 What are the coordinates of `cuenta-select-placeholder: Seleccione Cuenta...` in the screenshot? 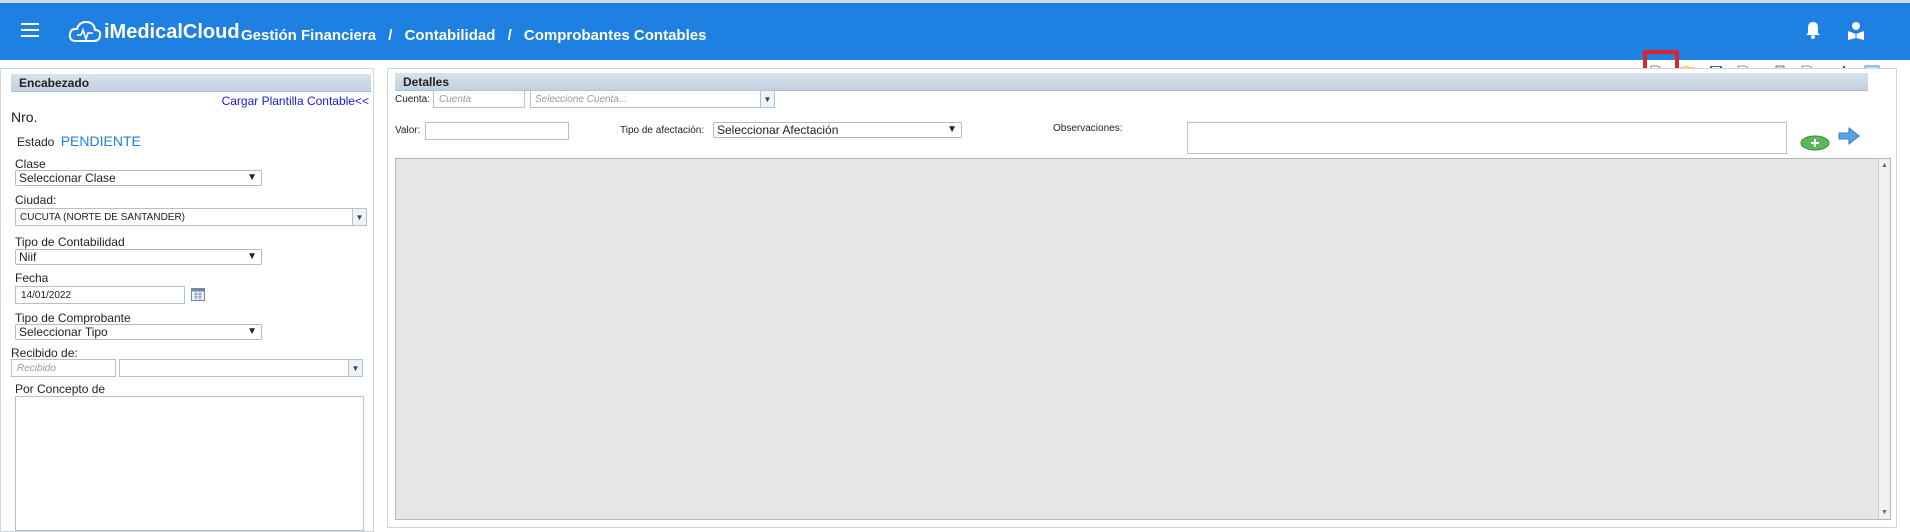 It's located at (581, 99).